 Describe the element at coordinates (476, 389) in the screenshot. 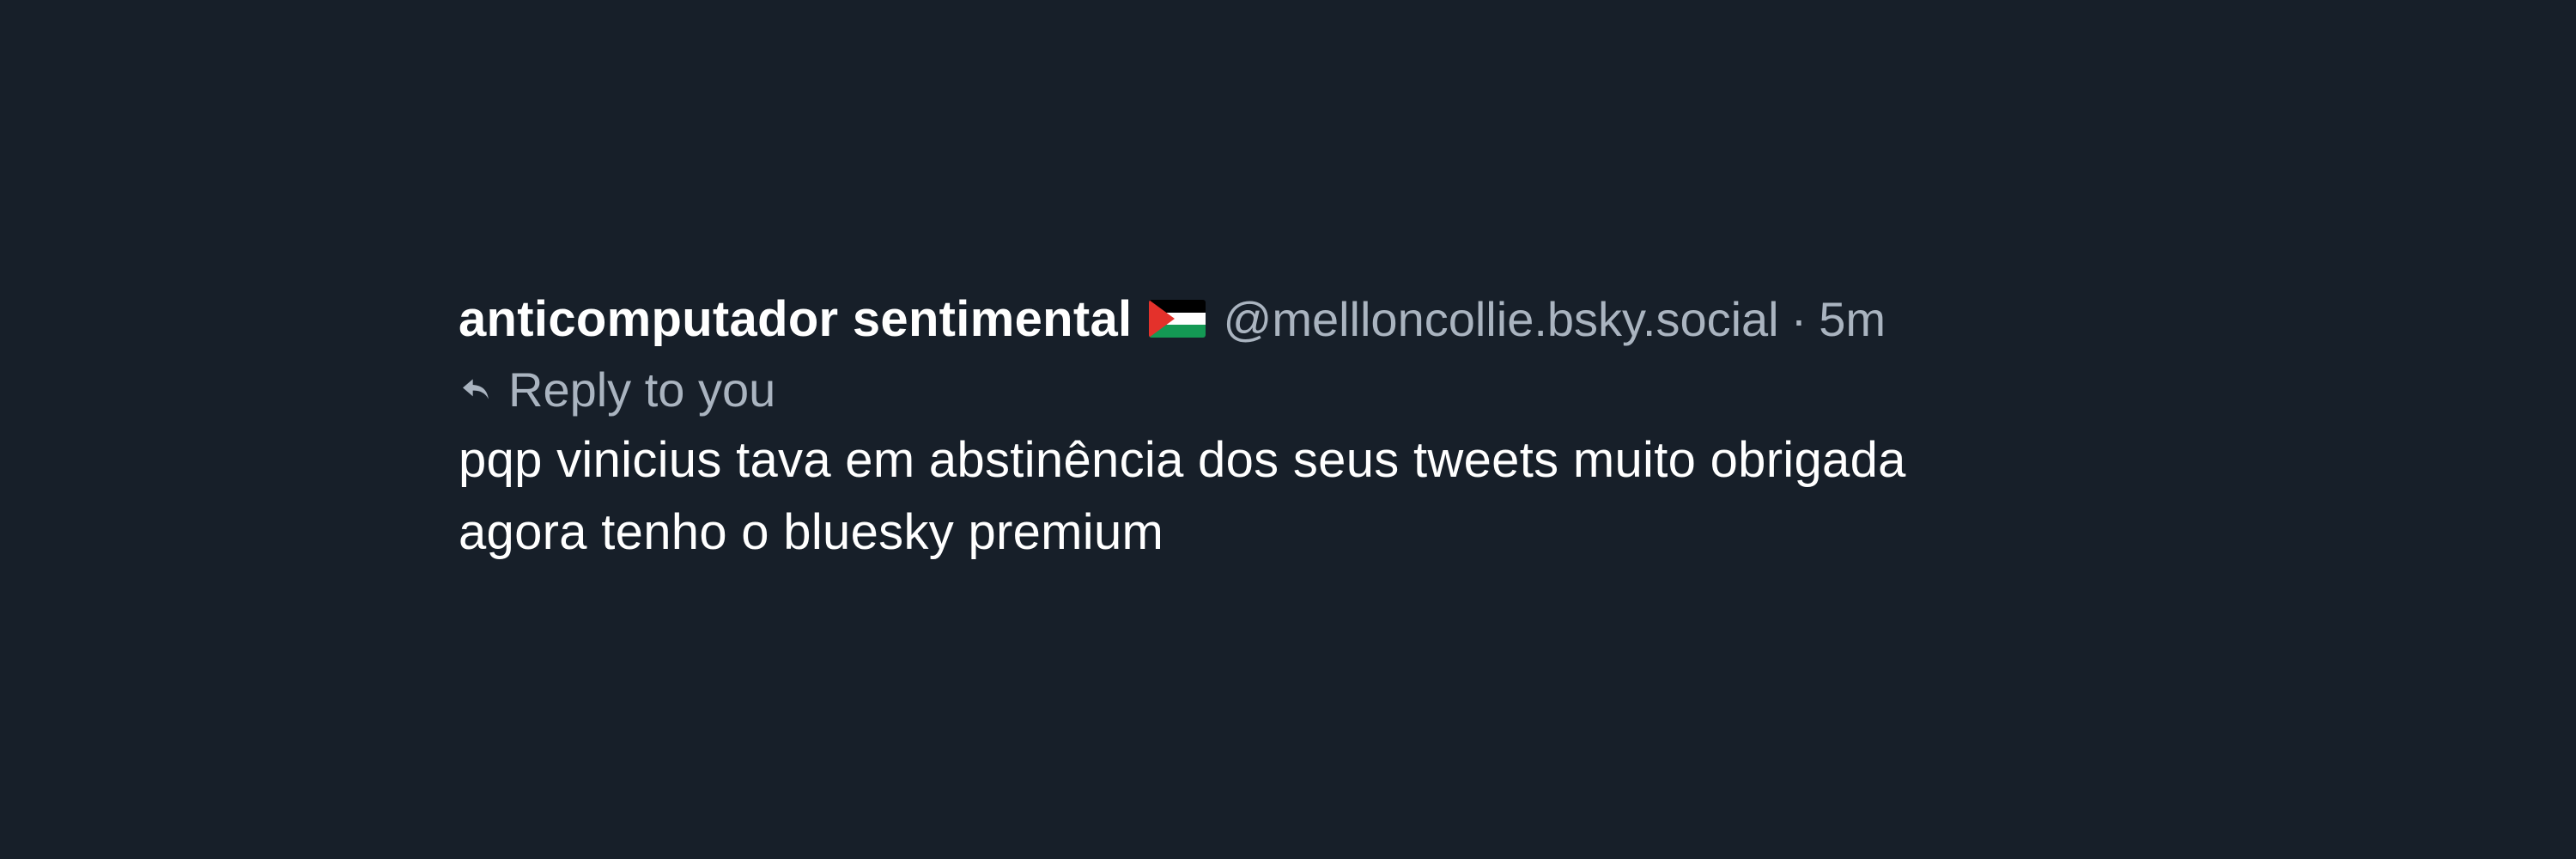

I see `reply-arrow-icon` at that location.